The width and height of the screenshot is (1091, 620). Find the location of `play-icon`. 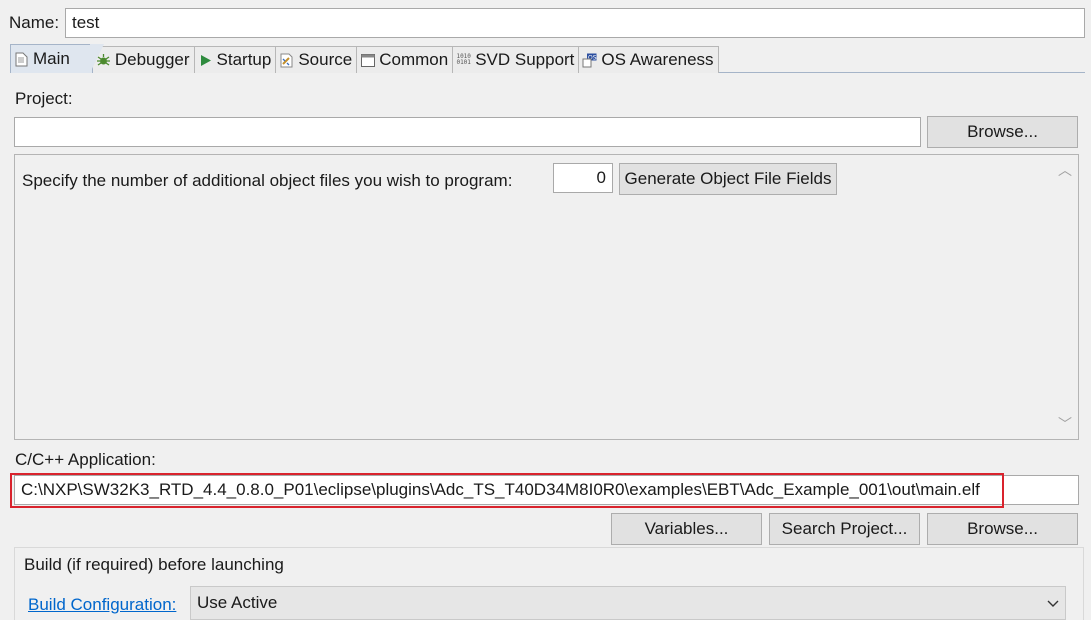

play-icon is located at coordinates (205, 60).